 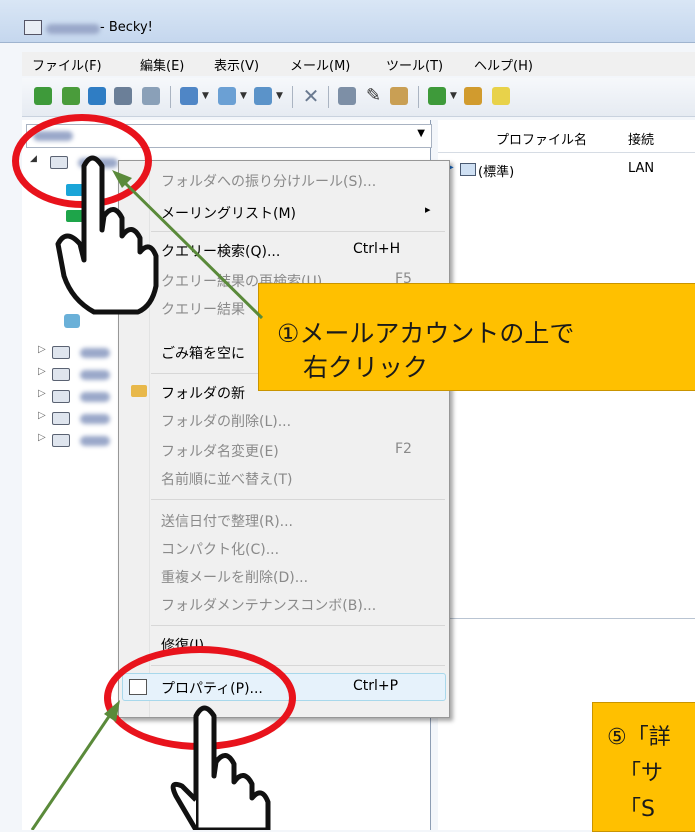 What do you see at coordinates (75, 765) in the screenshot?
I see `green-arrow-icon` at bounding box center [75, 765].